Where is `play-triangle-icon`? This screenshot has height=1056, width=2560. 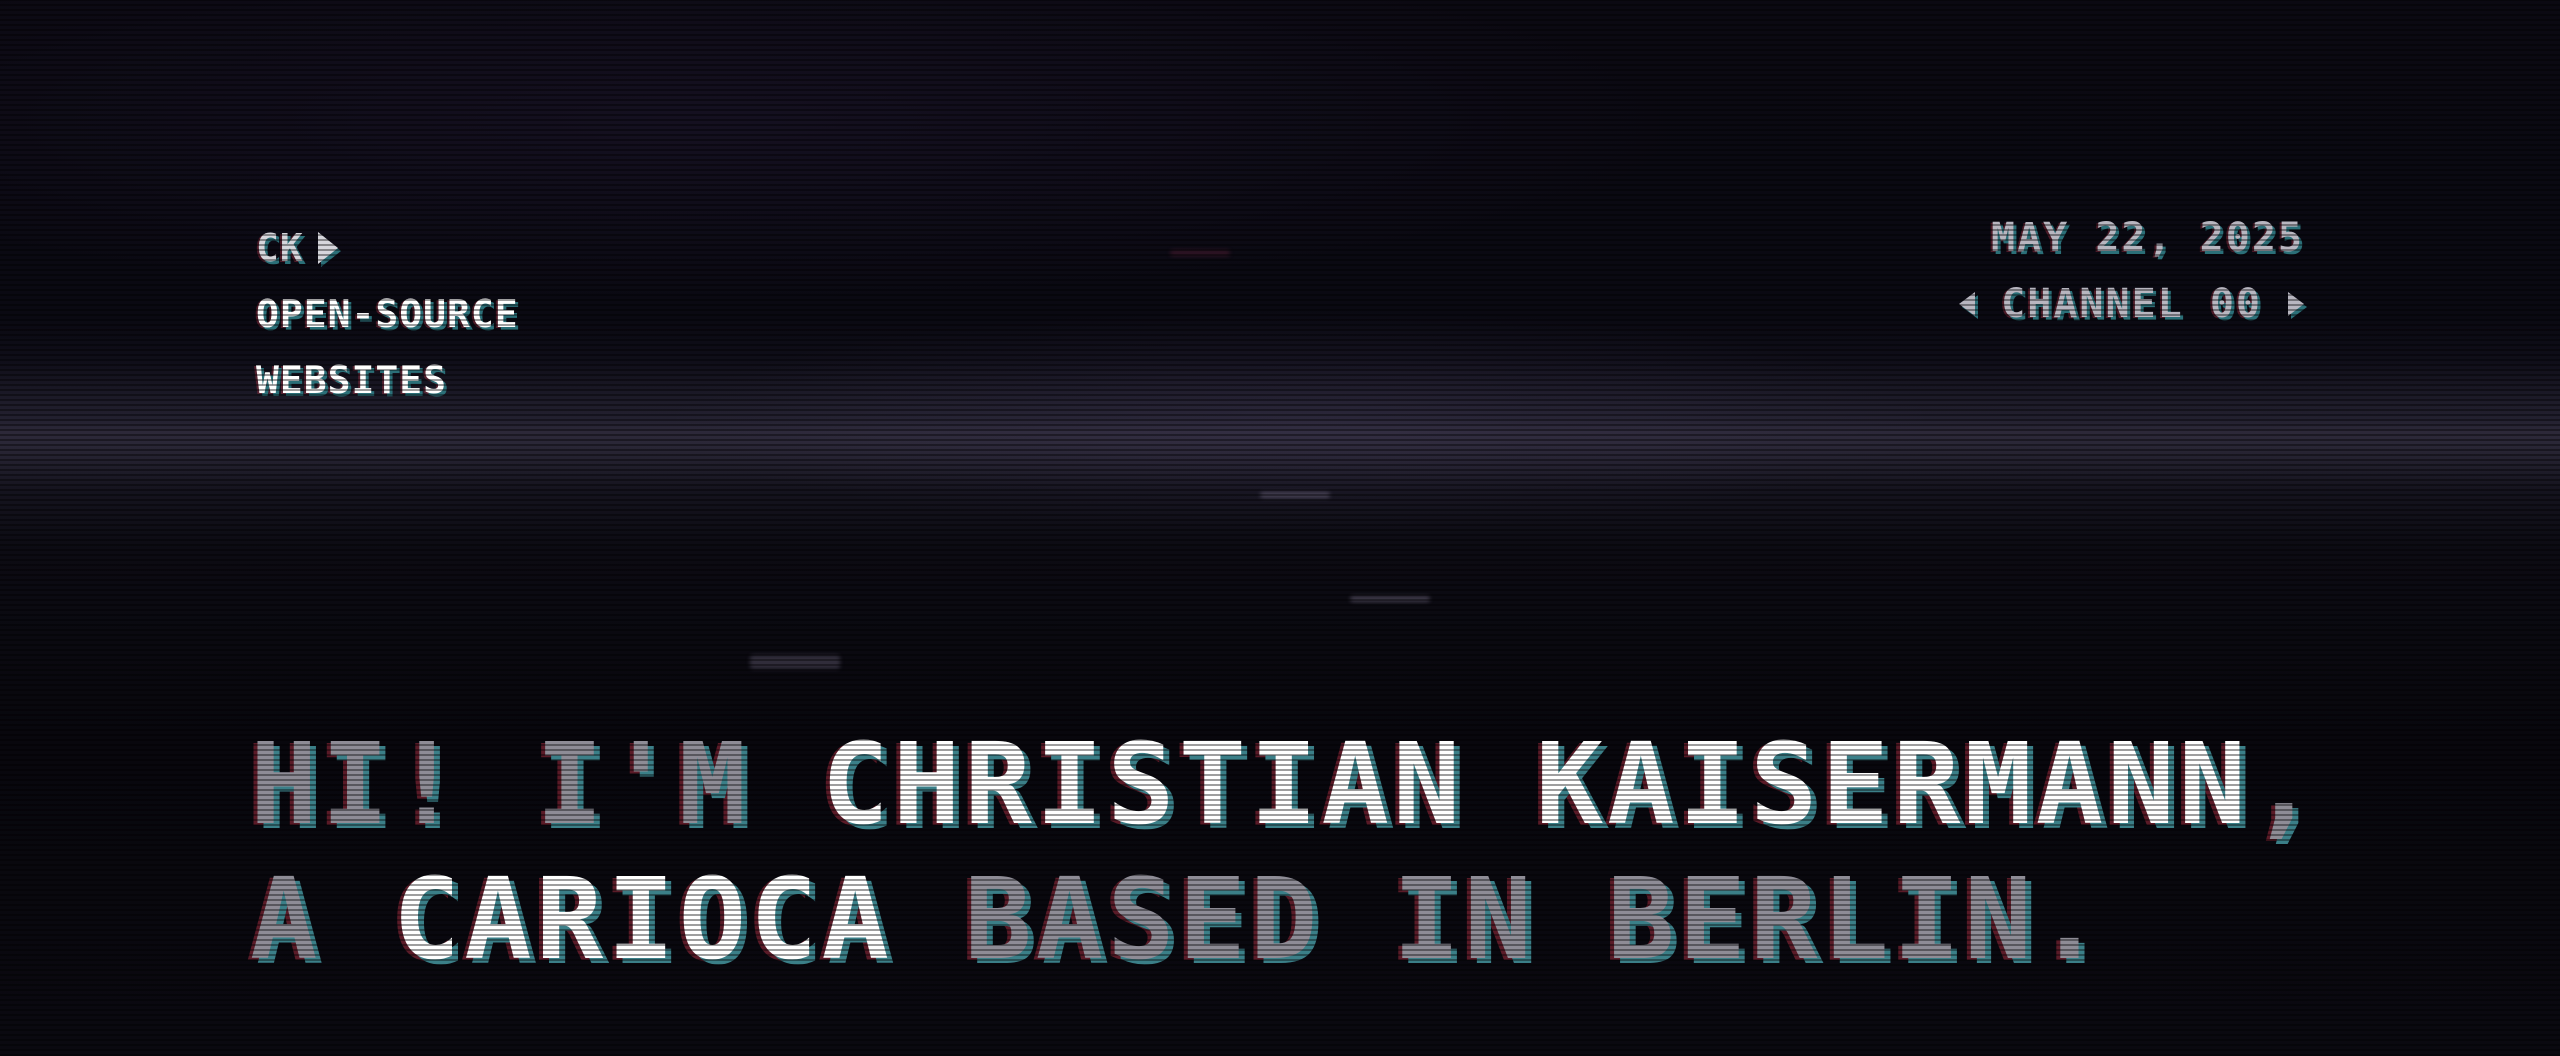
play-triangle-icon is located at coordinates (327, 248).